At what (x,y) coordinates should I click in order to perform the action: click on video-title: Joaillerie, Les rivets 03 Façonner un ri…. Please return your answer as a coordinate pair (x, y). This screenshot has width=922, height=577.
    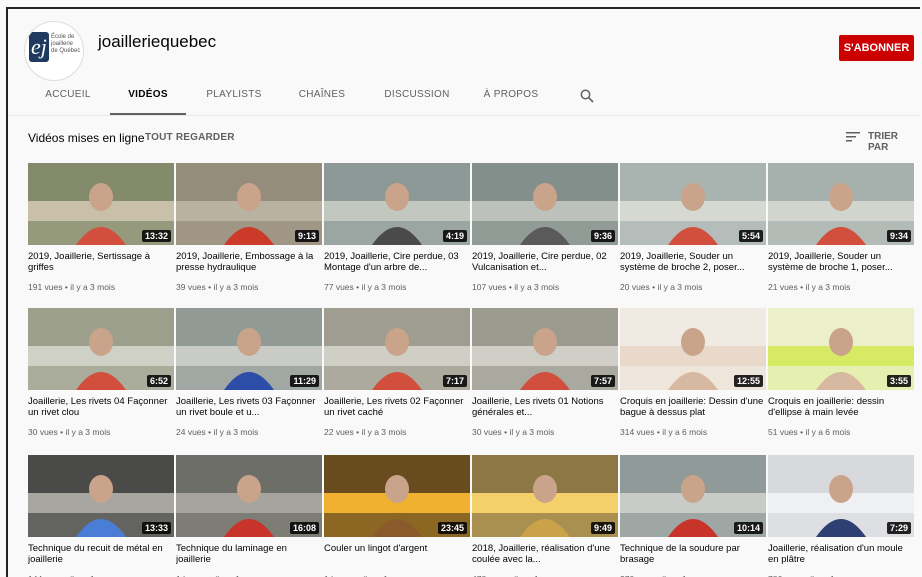
    Looking at the image, I should click on (249, 407).